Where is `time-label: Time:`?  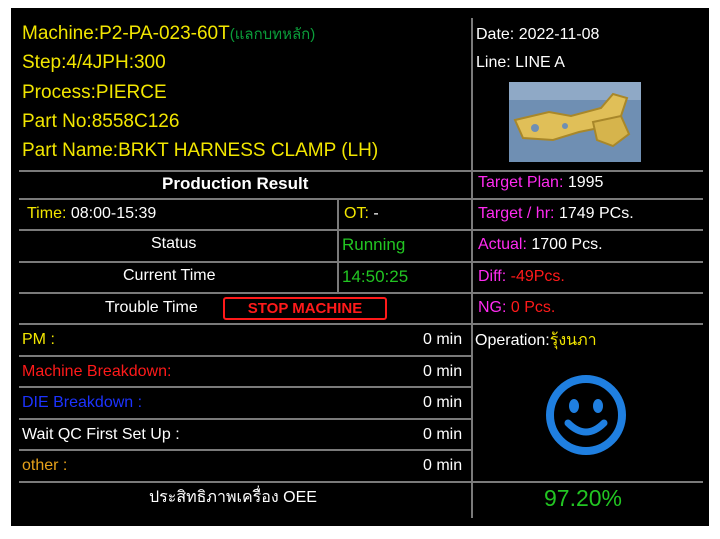 time-label: Time: is located at coordinates (47, 213).